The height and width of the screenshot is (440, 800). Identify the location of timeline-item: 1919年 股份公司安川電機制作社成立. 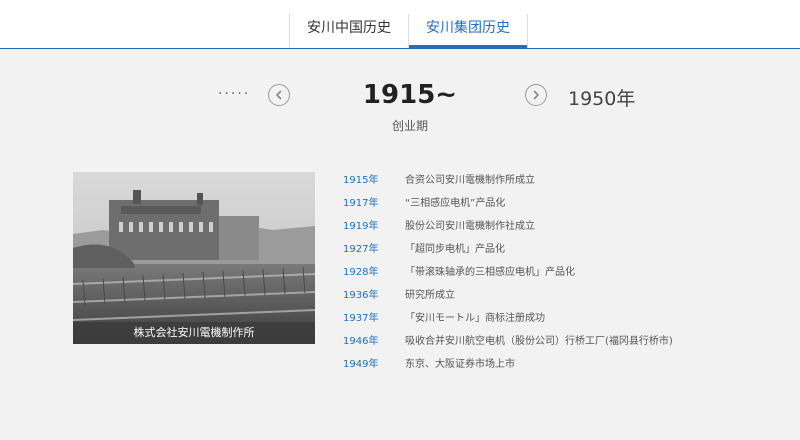
(553, 227).